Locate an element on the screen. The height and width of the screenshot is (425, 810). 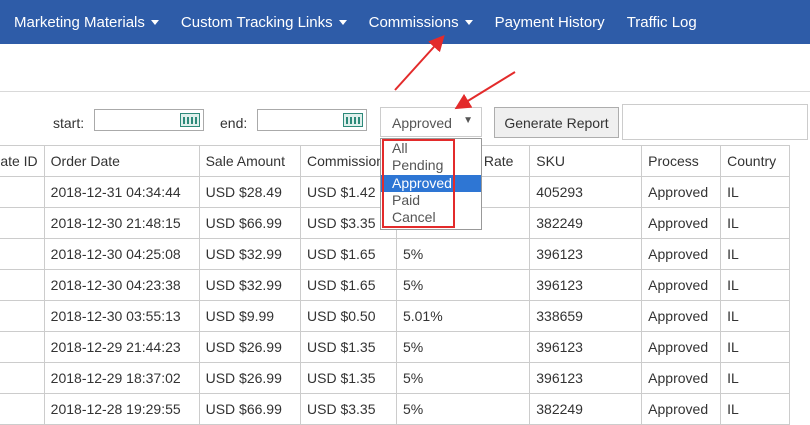
end-date-input is located at coordinates (312, 120).